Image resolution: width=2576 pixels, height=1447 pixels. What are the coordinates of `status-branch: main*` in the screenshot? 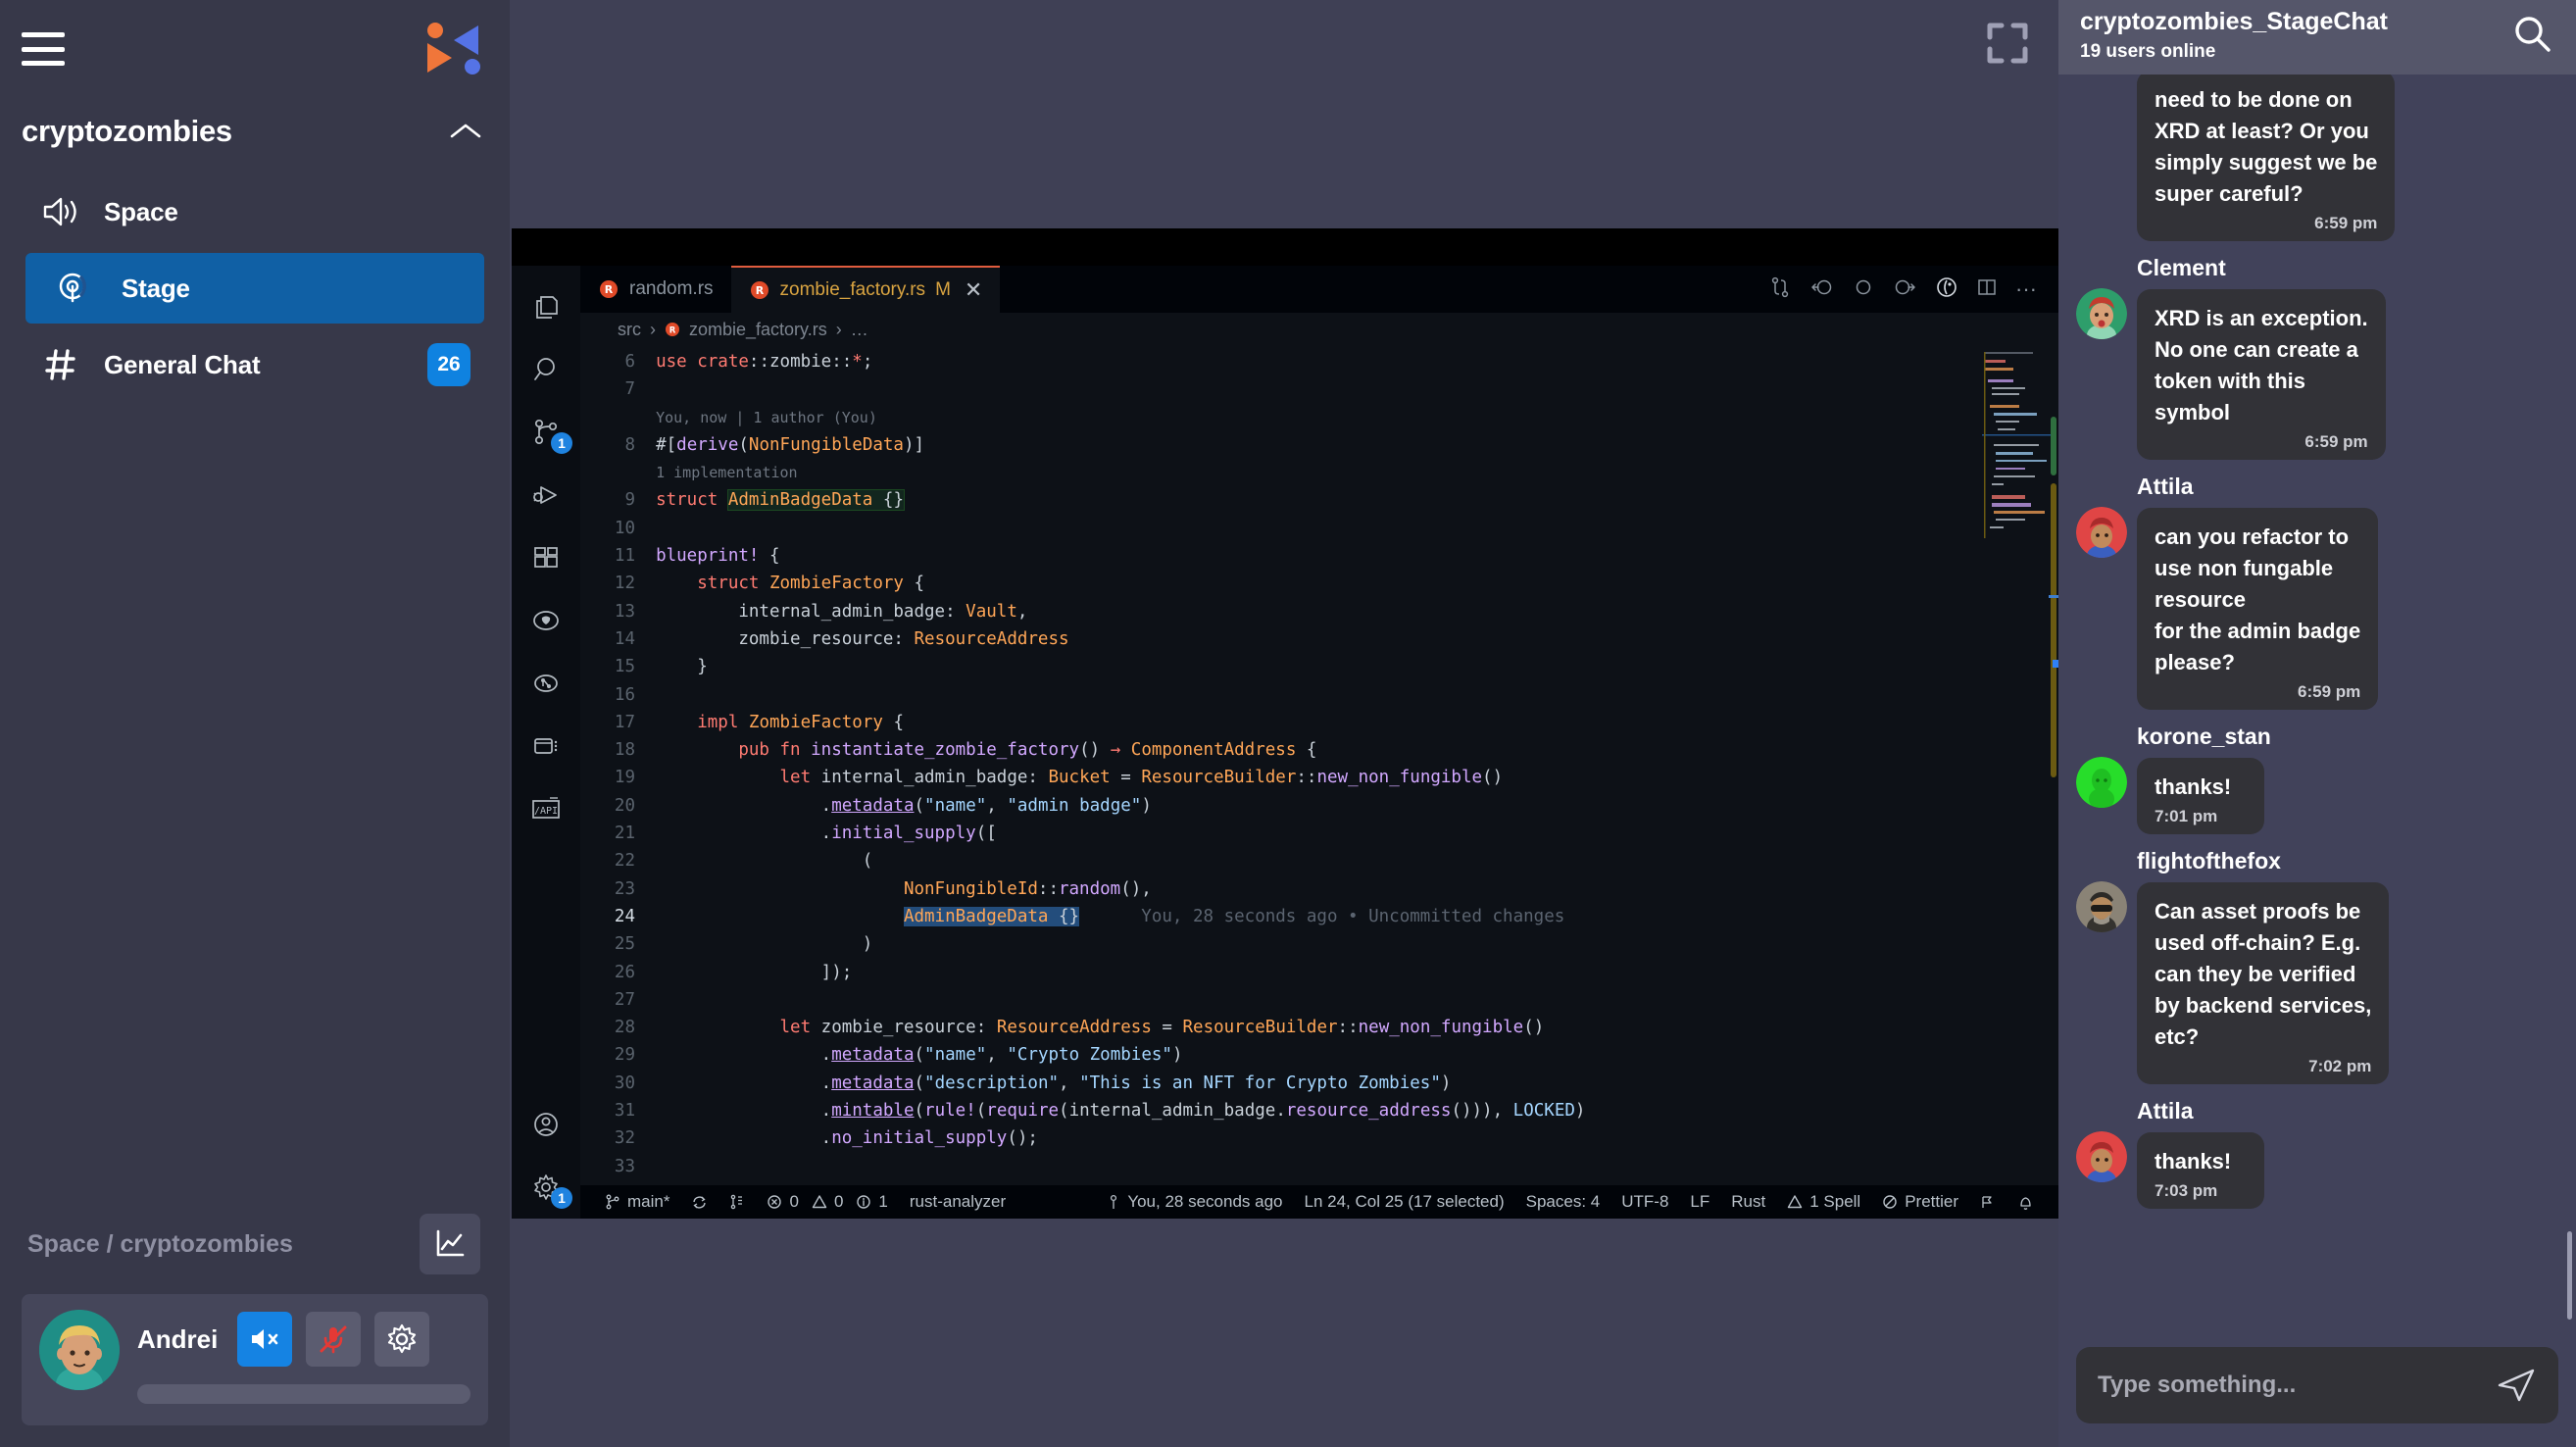 It's located at (637, 1202).